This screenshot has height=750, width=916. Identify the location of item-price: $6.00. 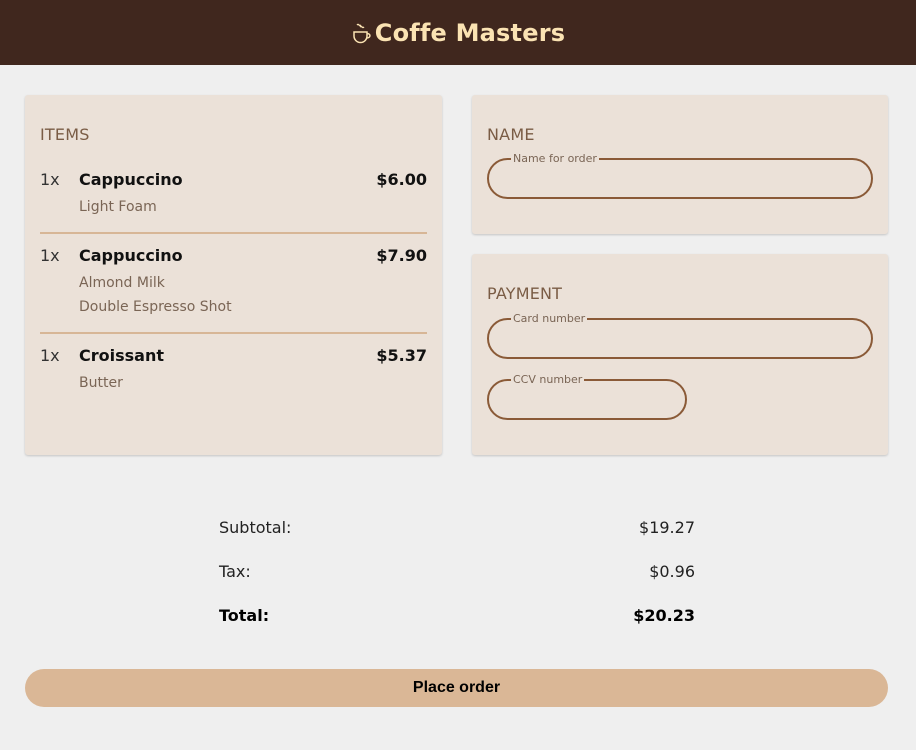
(401, 179).